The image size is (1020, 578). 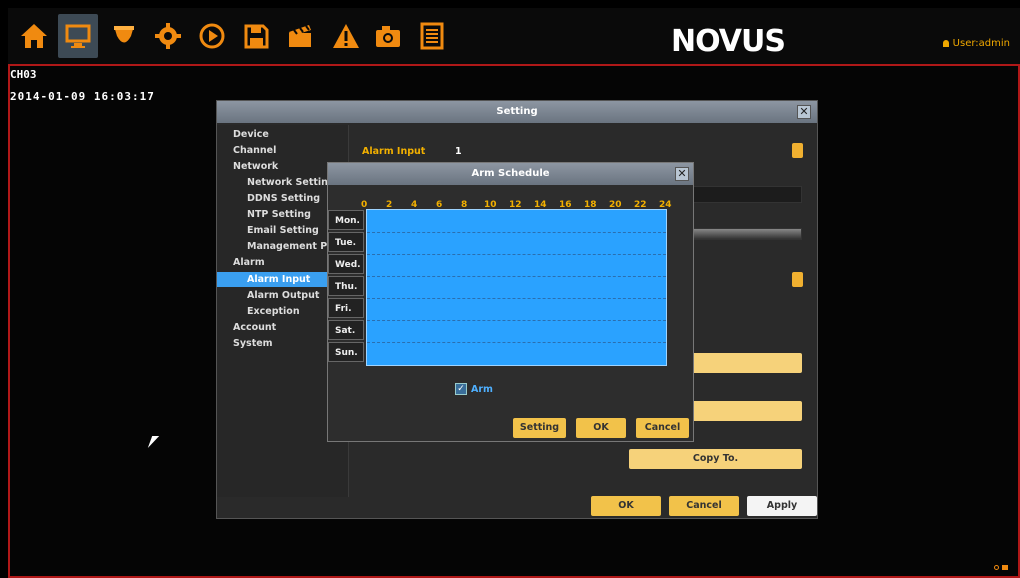 I want to click on hidden-slider, so click(x=746, y=234).